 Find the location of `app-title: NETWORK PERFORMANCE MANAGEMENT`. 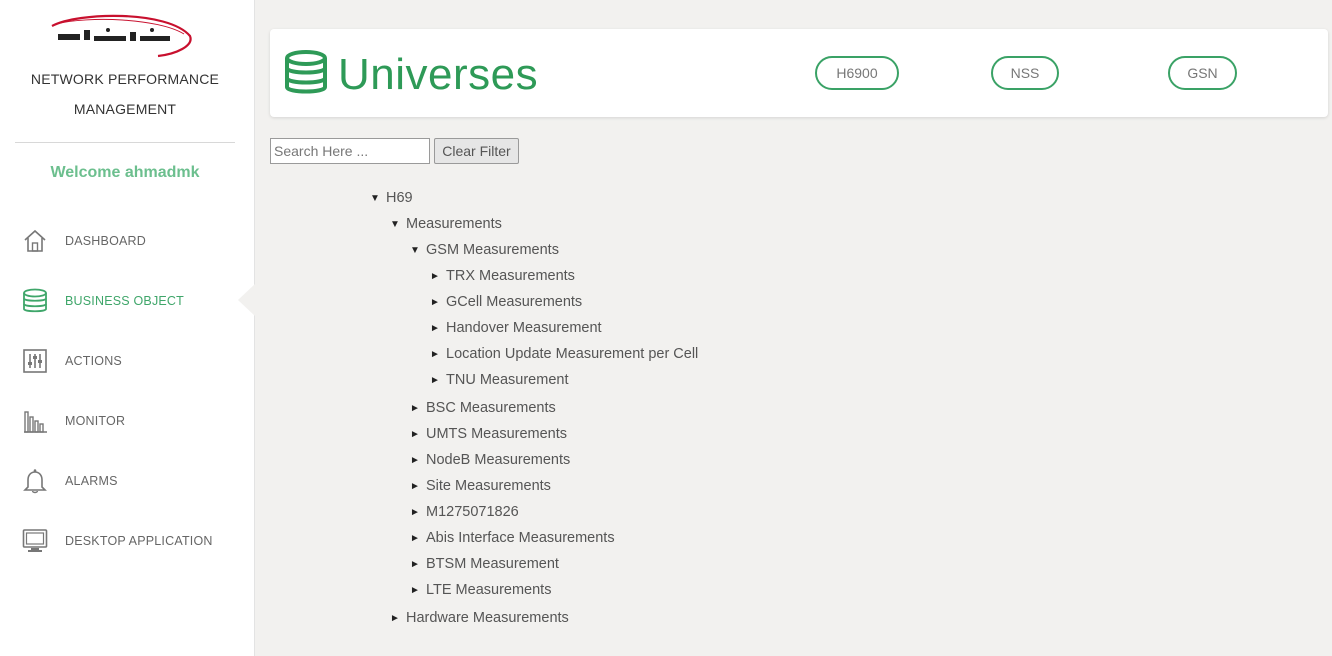

app-title: NETWORK PERFORMANCE MANAGEMENT is located at coordinates (125, 94).